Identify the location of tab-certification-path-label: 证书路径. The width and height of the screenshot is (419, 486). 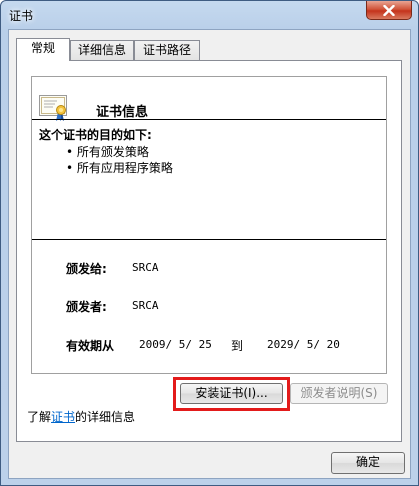
(166, 50).